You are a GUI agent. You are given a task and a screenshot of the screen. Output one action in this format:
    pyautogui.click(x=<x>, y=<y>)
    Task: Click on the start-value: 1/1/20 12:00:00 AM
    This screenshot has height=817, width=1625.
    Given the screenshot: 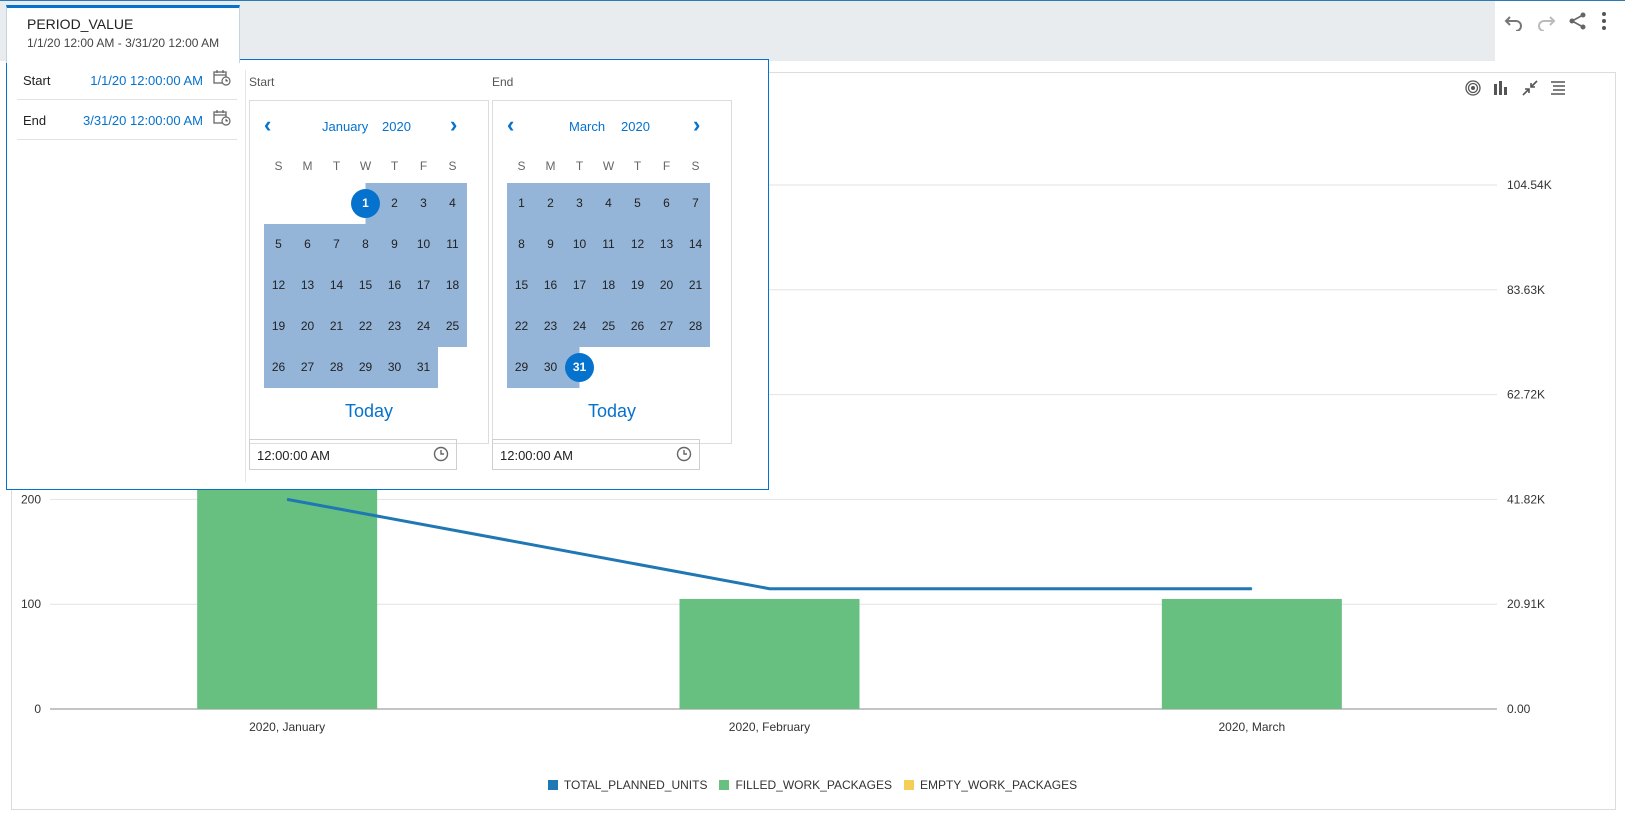 What is the action you would take?
    pyautogui.click(x=146, y=80)
    